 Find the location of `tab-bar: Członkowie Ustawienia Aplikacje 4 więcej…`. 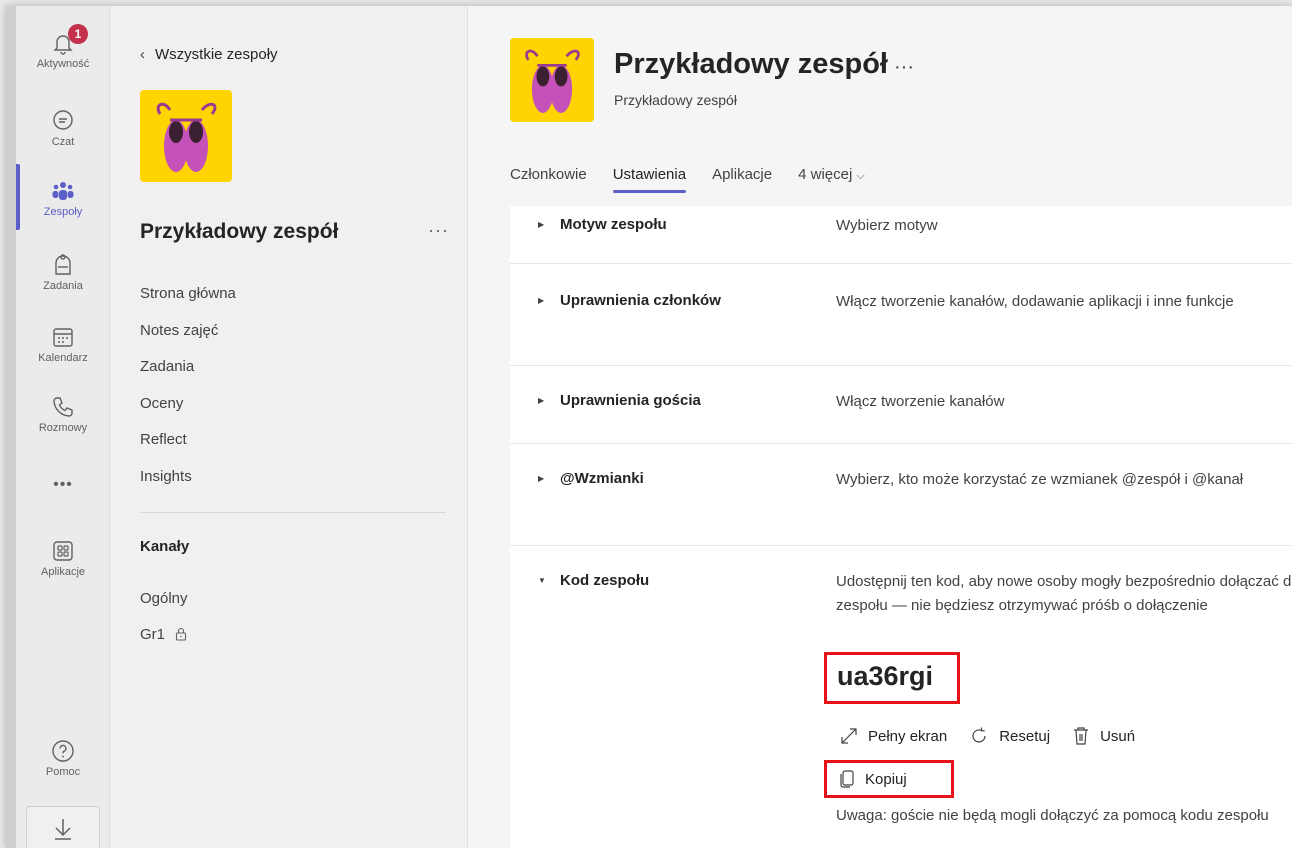

tab-bar: Członkowie Ustawienia Aplikacje 4 więcej… is located at coordinates (700, 179).